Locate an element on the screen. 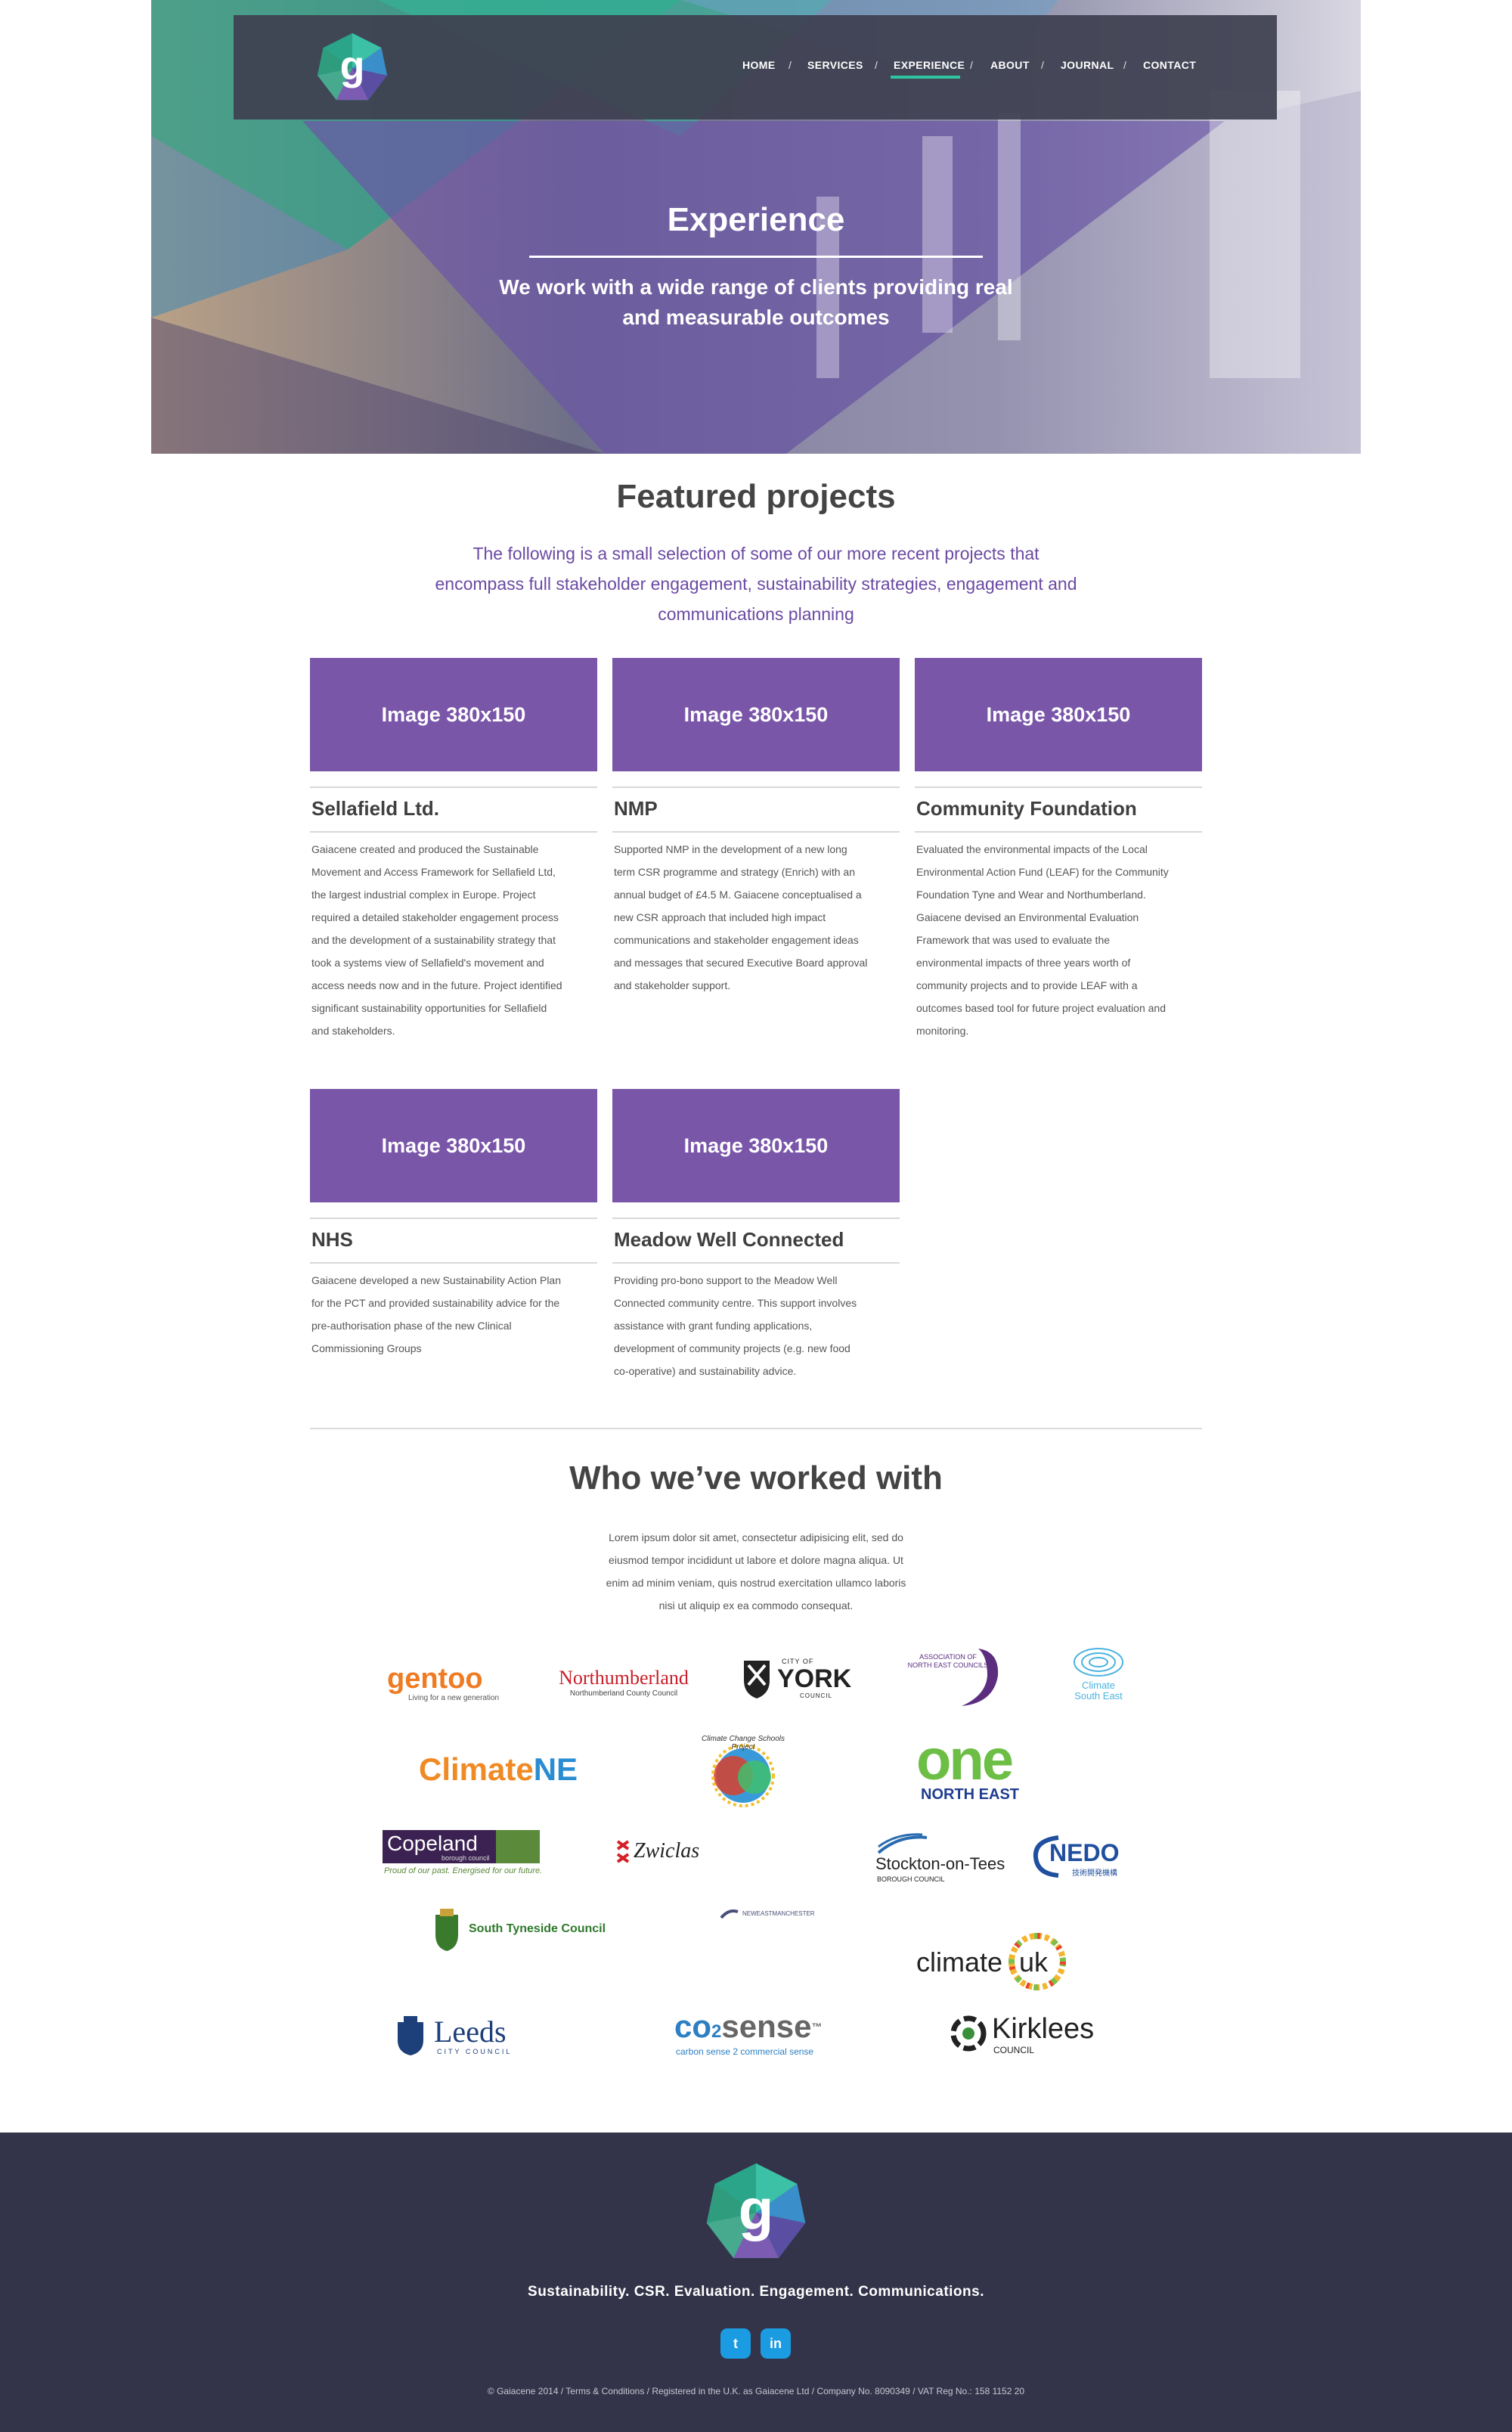  featured-projects-heading: Featured projects is located at coordinates (756, 496).